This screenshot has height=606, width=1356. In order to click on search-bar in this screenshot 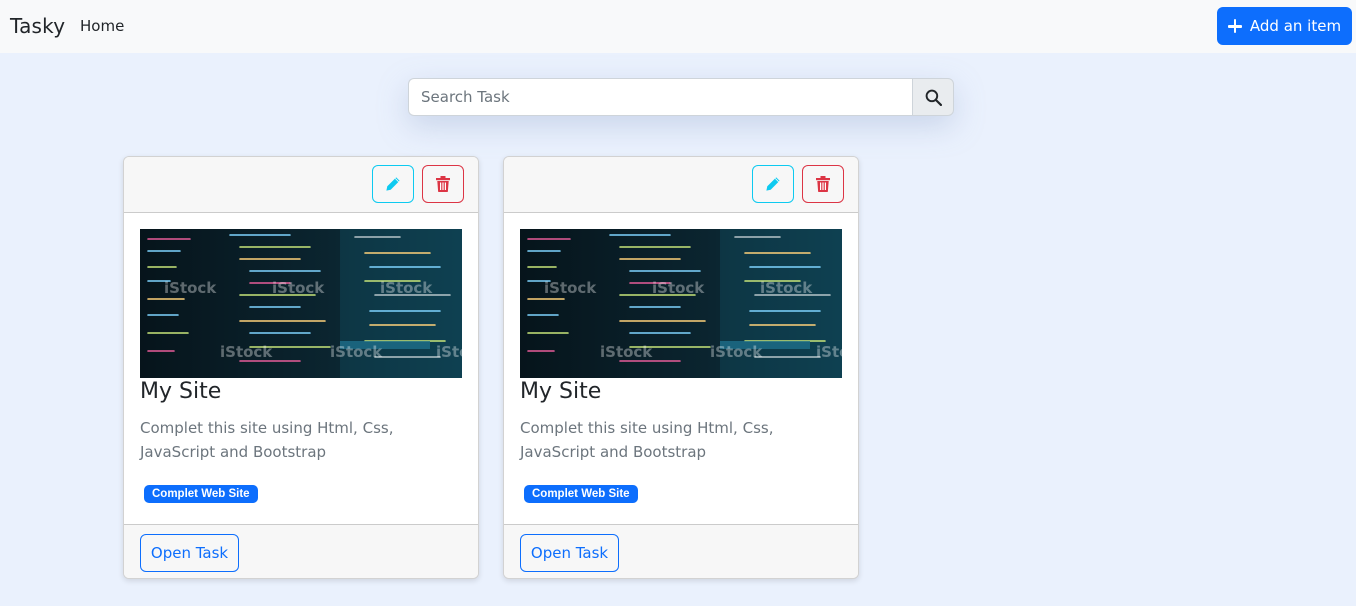, I will do `click(681, 97)`.